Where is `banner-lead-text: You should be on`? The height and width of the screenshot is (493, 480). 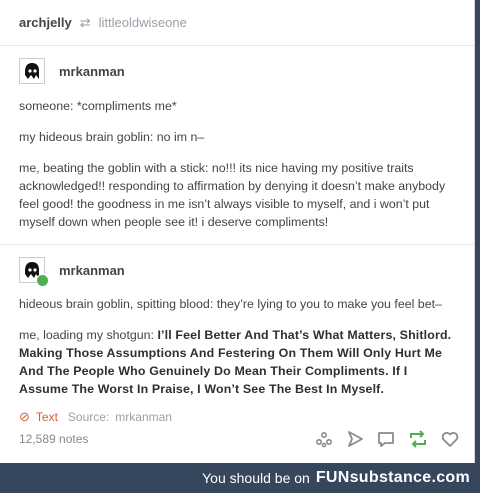
banner-lead-text: You should be on is located at coordinates (256, 478).